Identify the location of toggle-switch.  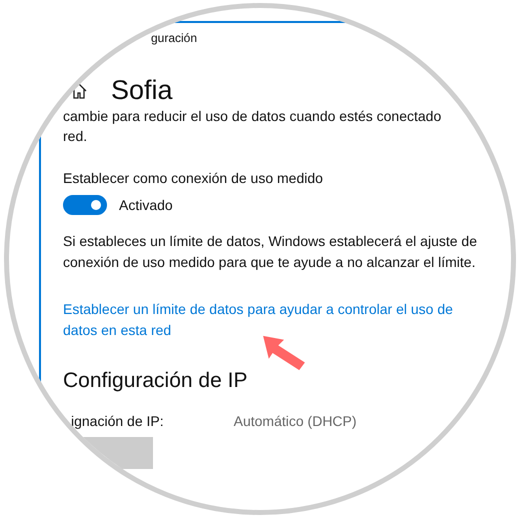
(85, 205).